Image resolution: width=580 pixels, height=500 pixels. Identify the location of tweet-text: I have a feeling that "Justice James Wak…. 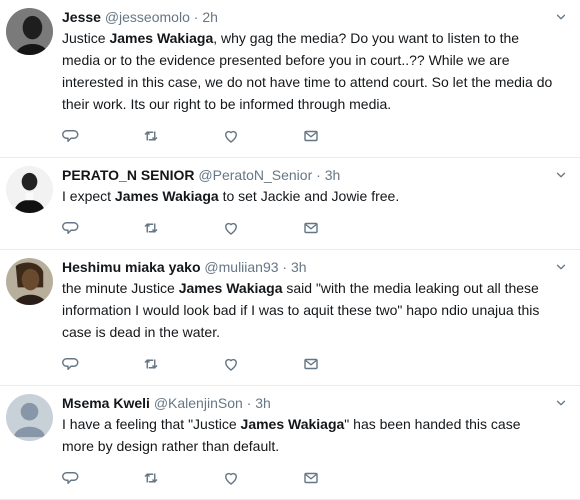
(316, 435).